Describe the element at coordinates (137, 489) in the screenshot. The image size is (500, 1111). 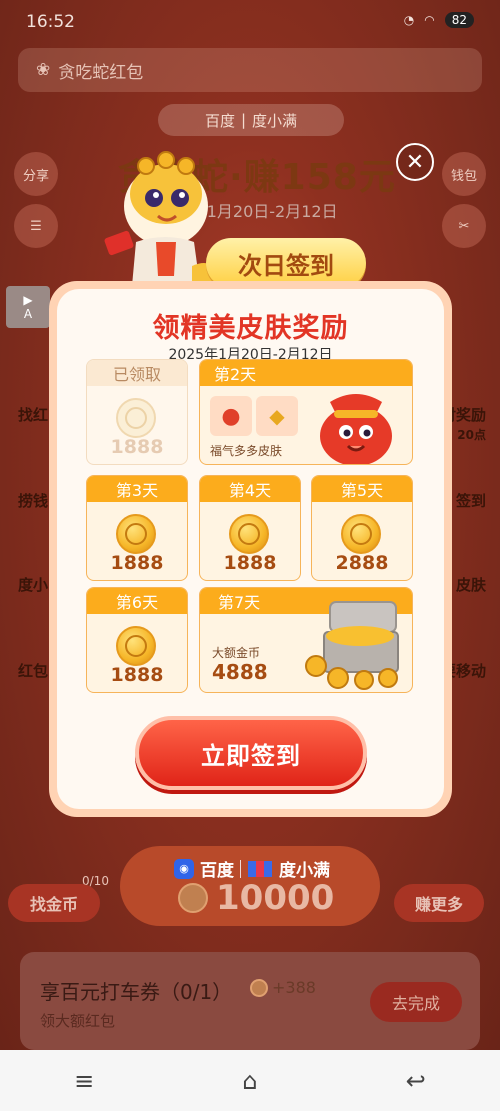
I see `day-card-header: 第3天` at that location.